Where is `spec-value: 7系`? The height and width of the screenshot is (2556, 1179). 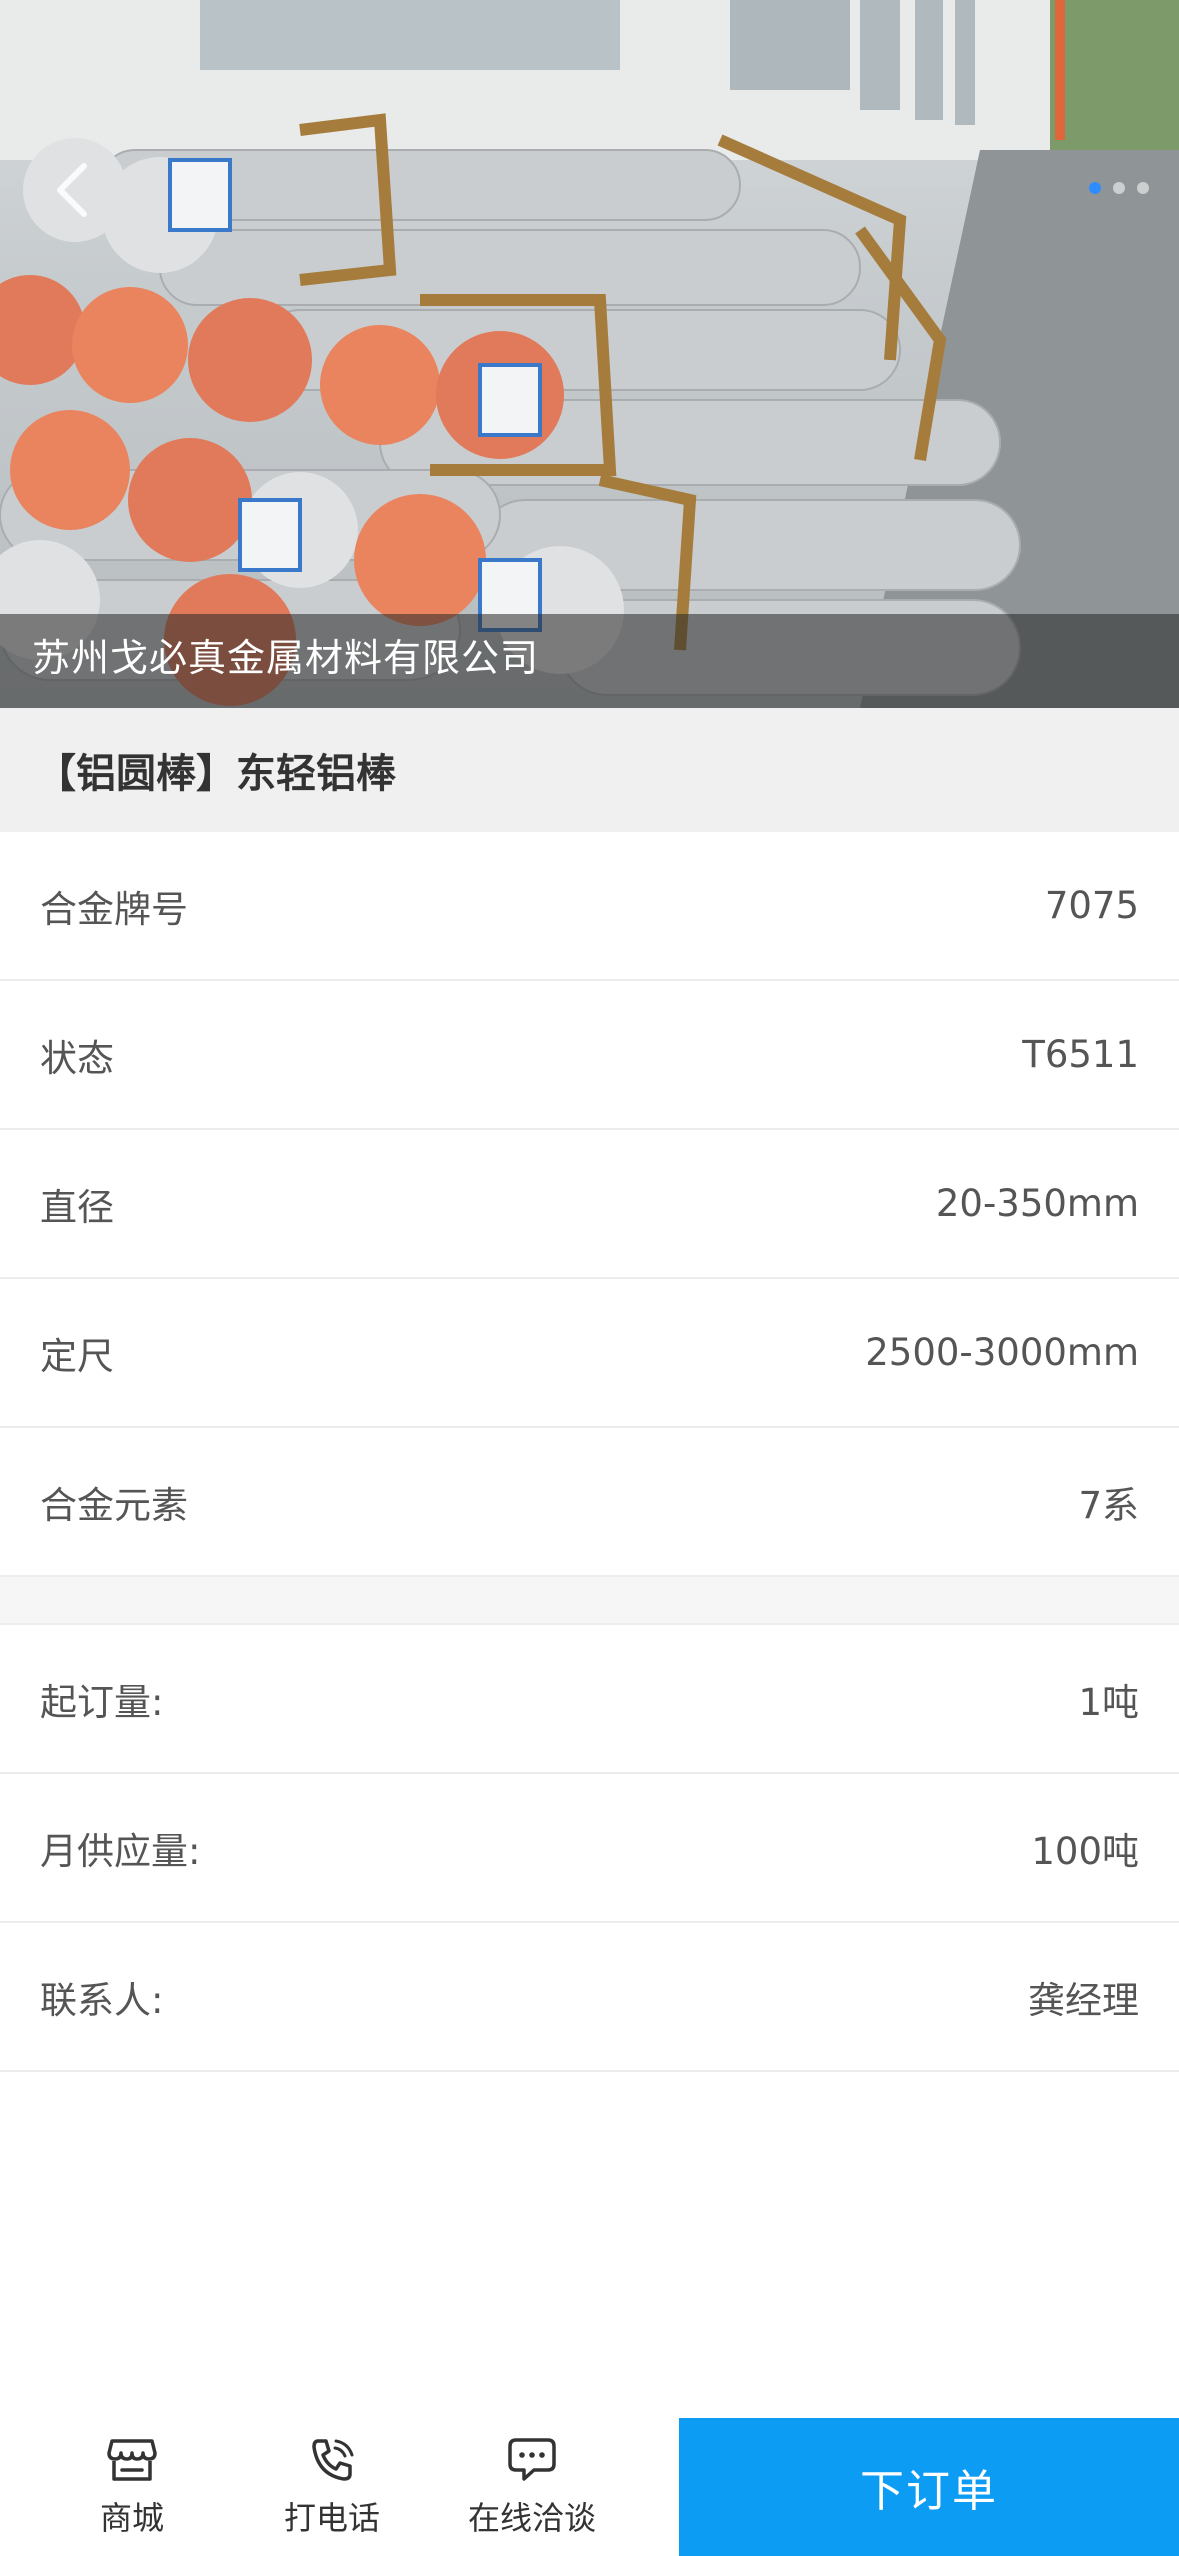
spec-value: 7系 is located at coordinates (1108, 1505).